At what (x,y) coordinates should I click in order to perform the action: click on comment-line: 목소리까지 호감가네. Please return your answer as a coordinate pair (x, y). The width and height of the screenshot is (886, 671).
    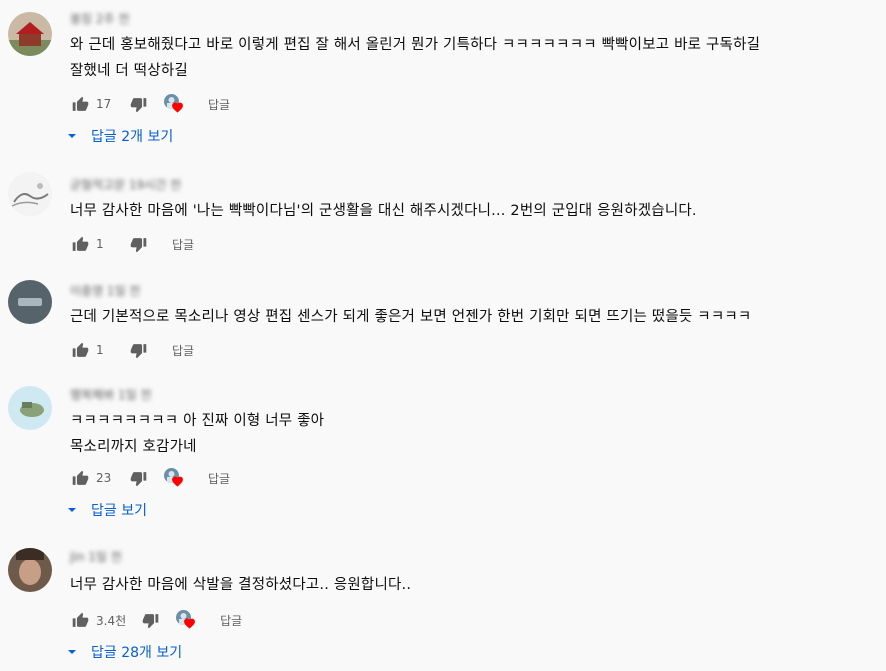
    Looking at the image, I should click on (133, 447).